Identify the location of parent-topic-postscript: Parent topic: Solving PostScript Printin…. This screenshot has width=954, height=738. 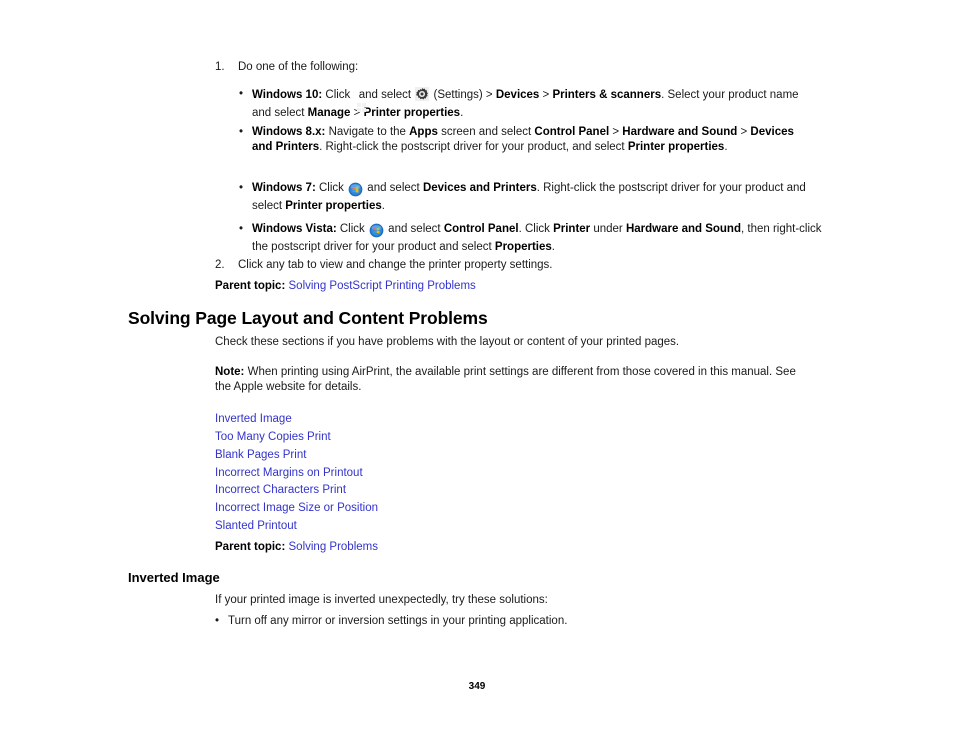
(345, 286).